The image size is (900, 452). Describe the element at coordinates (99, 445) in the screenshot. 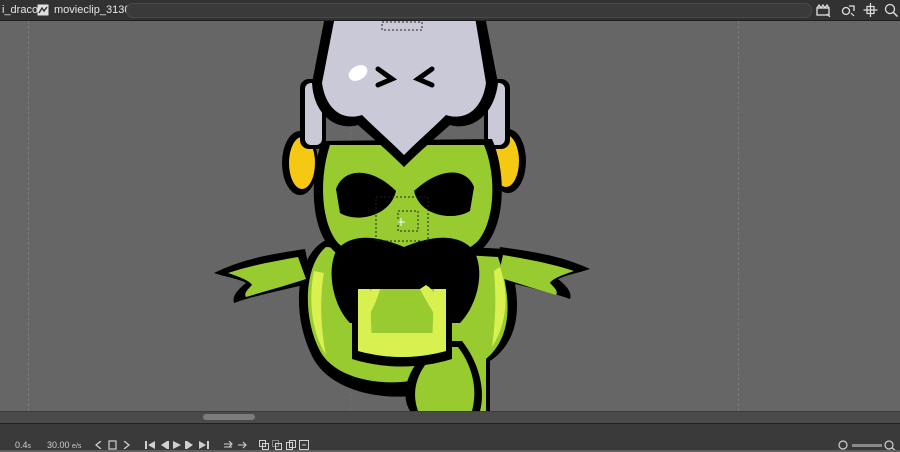

I see `insert-frame-icon` at that location.